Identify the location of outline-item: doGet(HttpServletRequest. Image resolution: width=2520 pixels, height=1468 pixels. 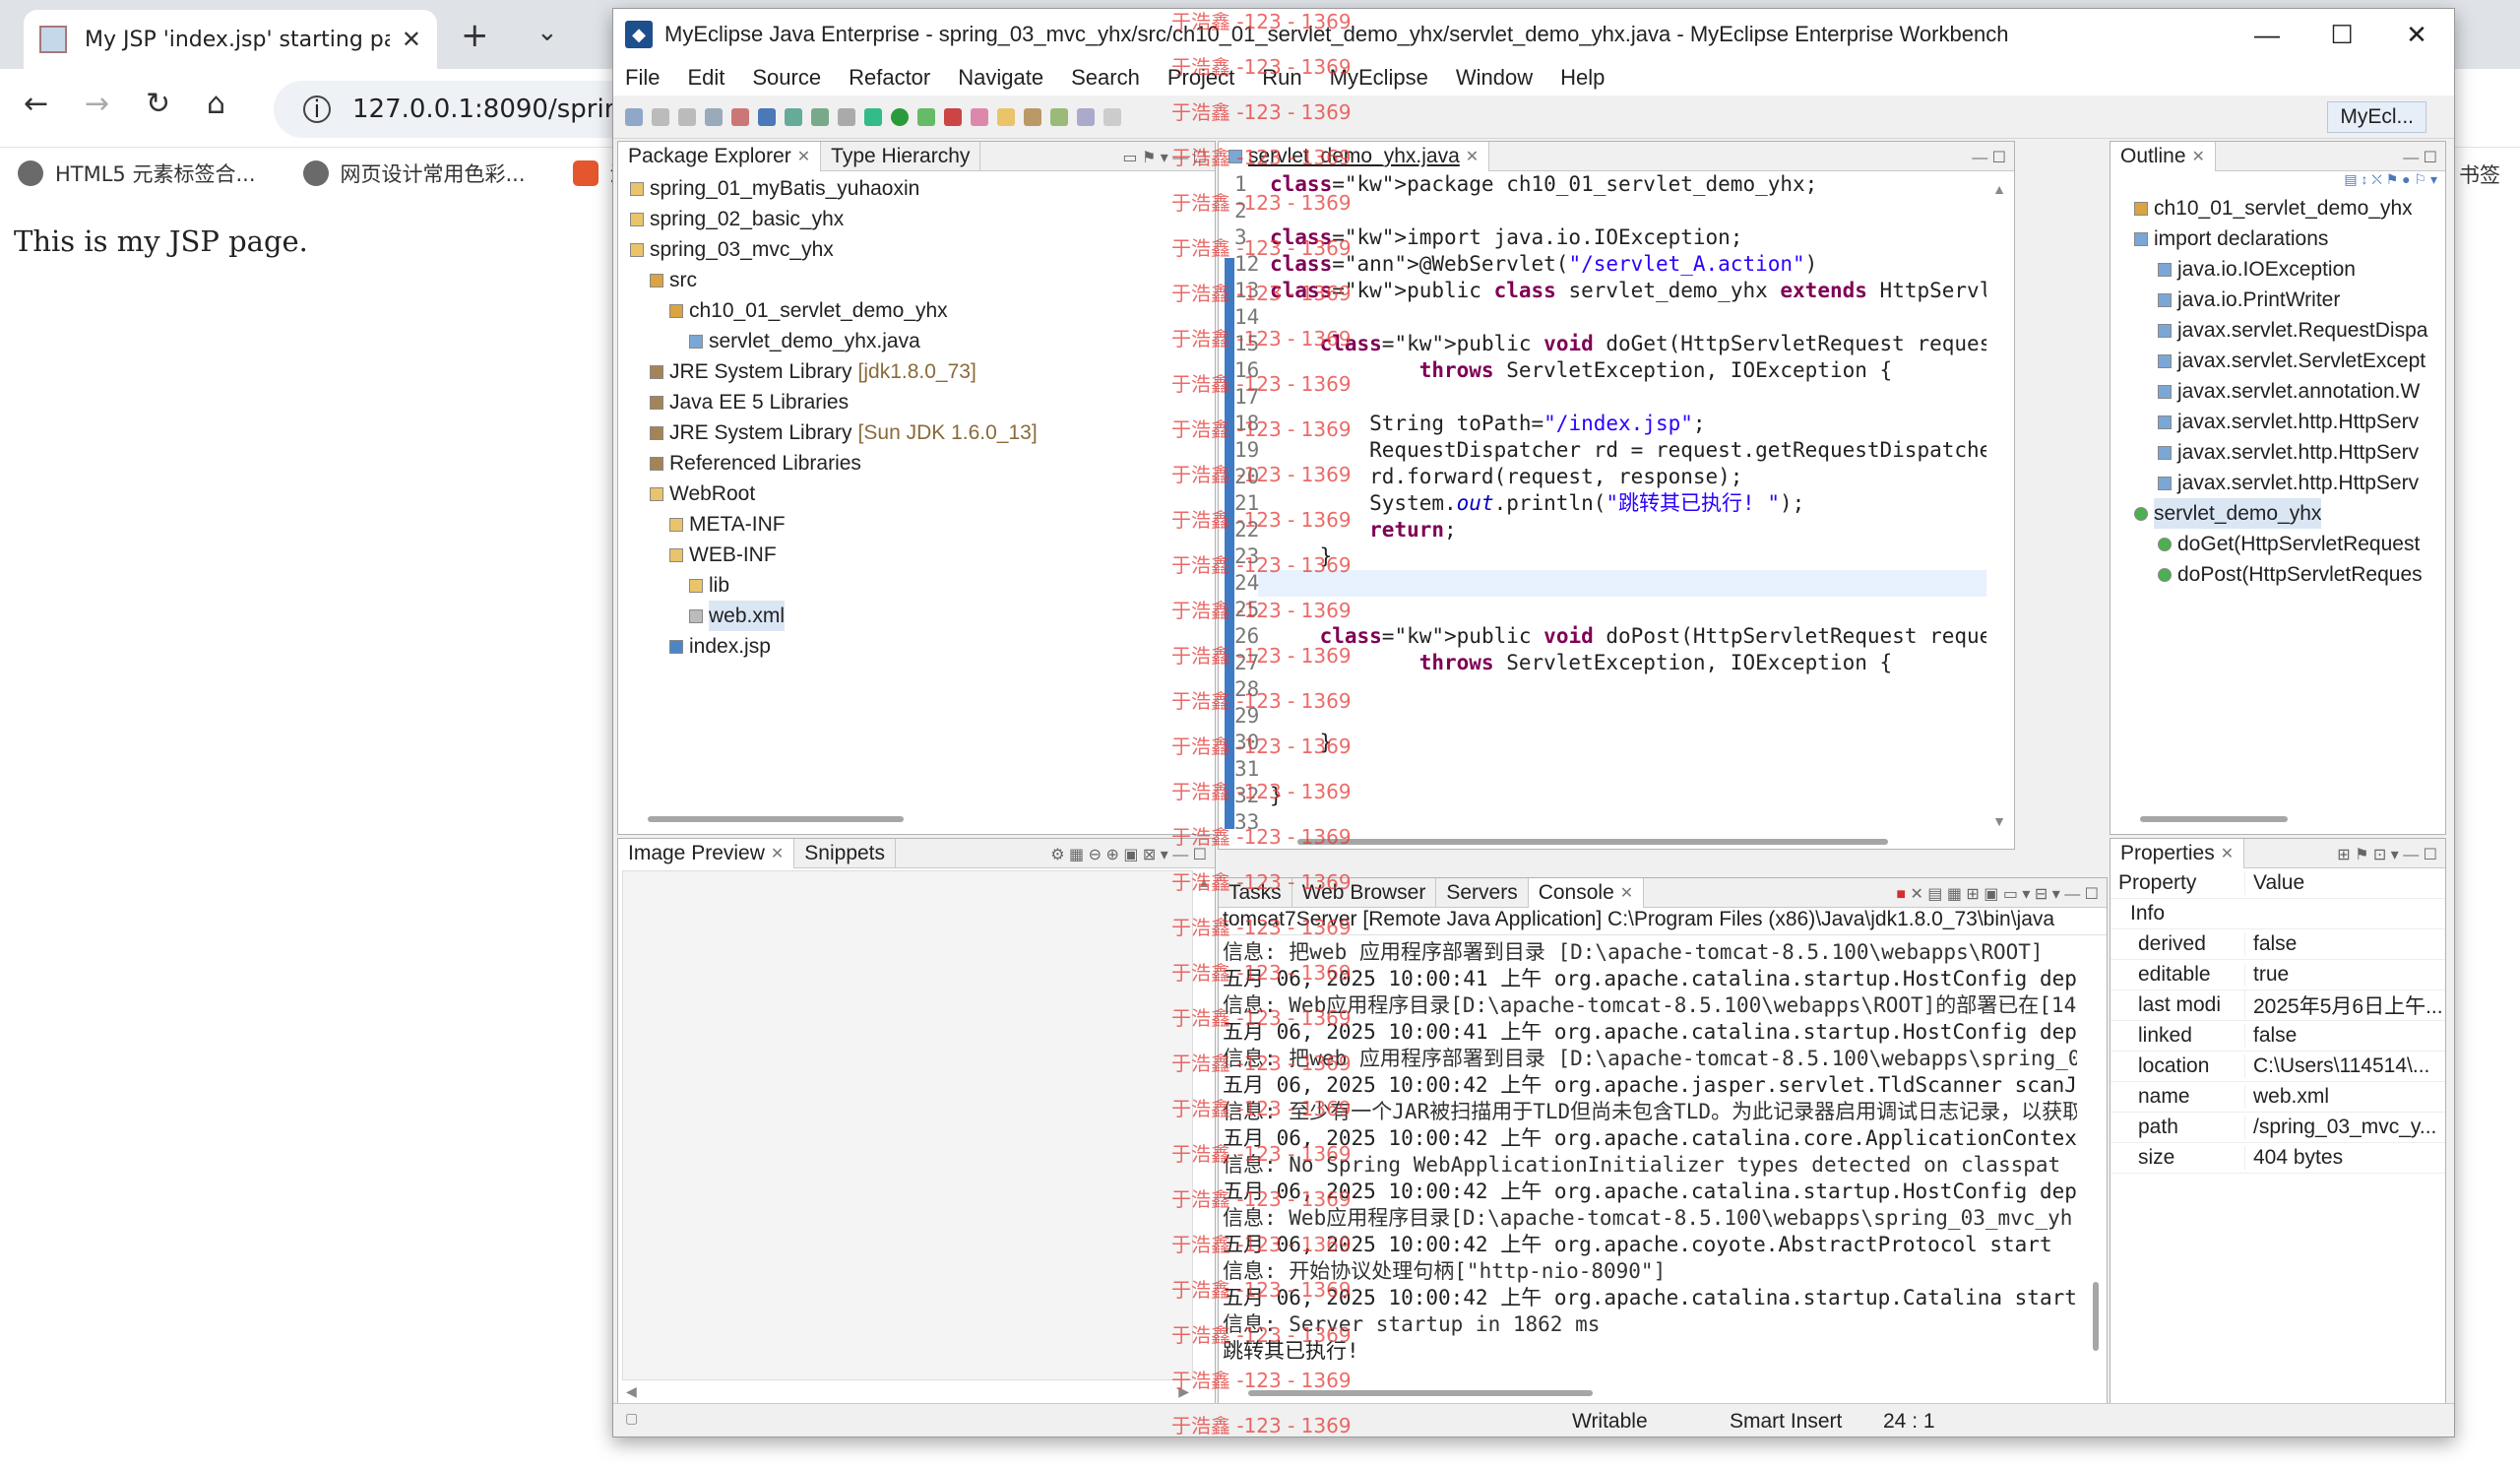
(2289, 544).